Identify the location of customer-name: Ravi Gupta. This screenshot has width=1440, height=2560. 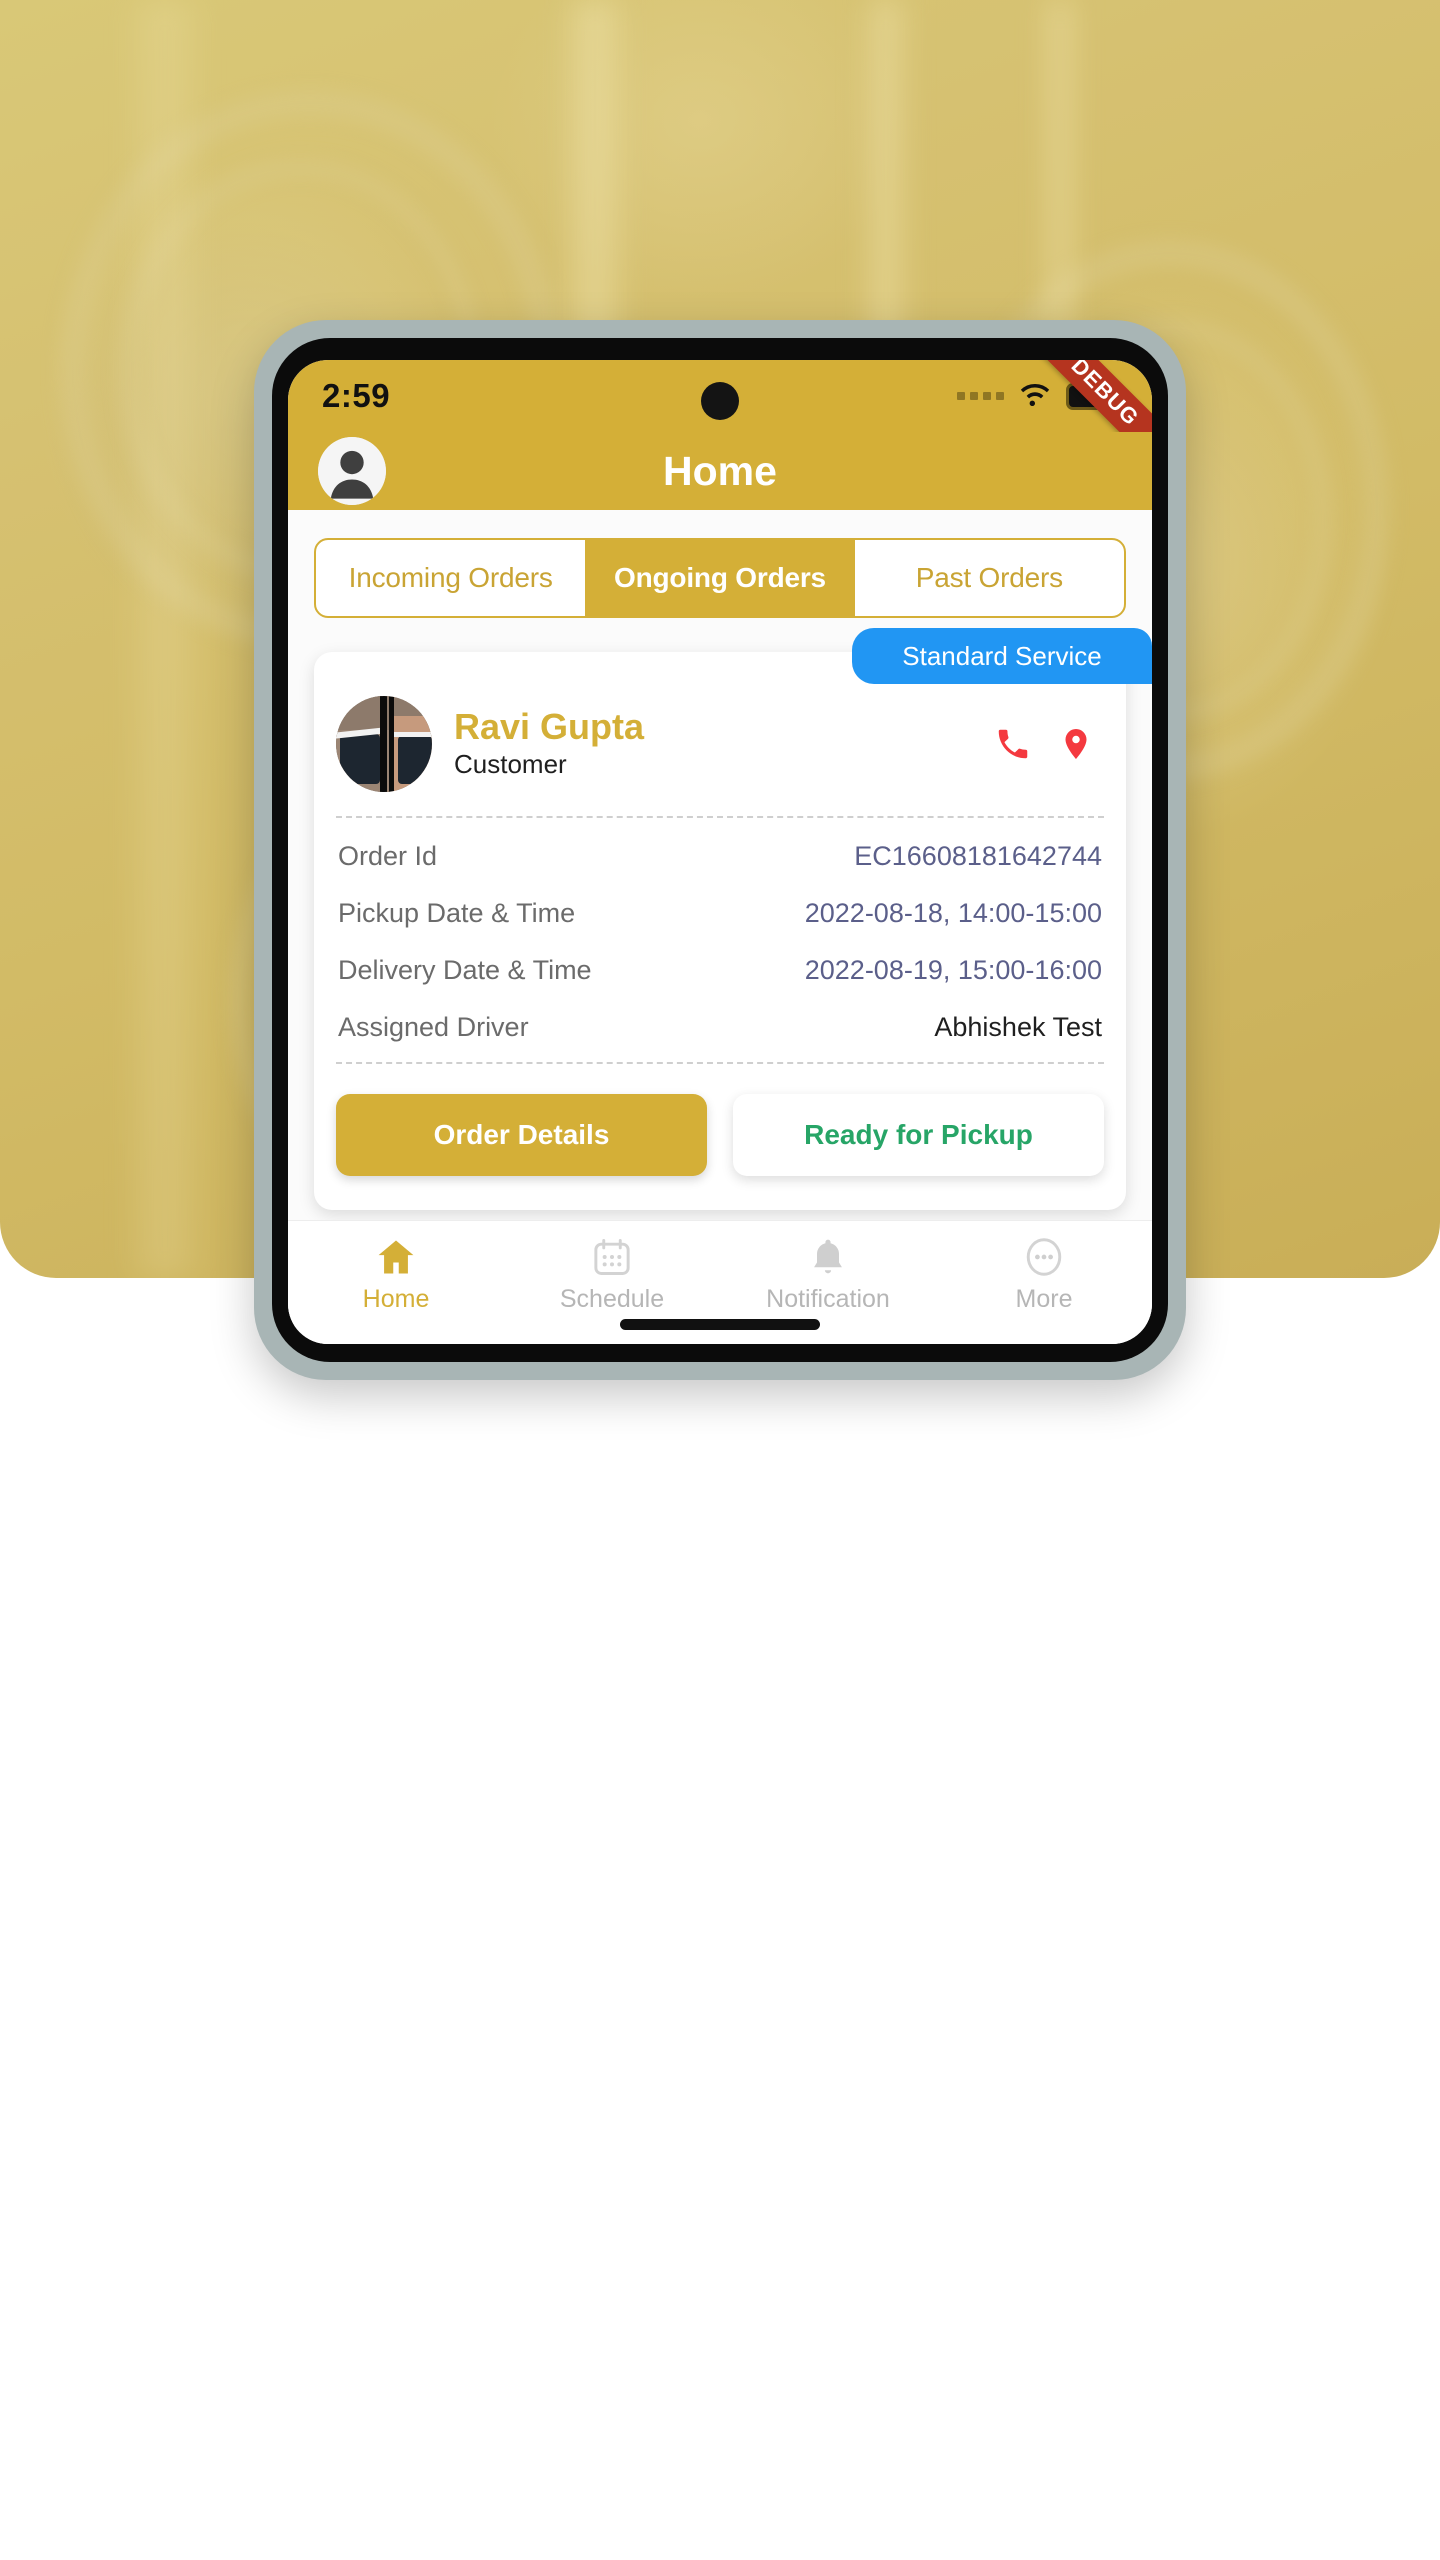
(549, 726).